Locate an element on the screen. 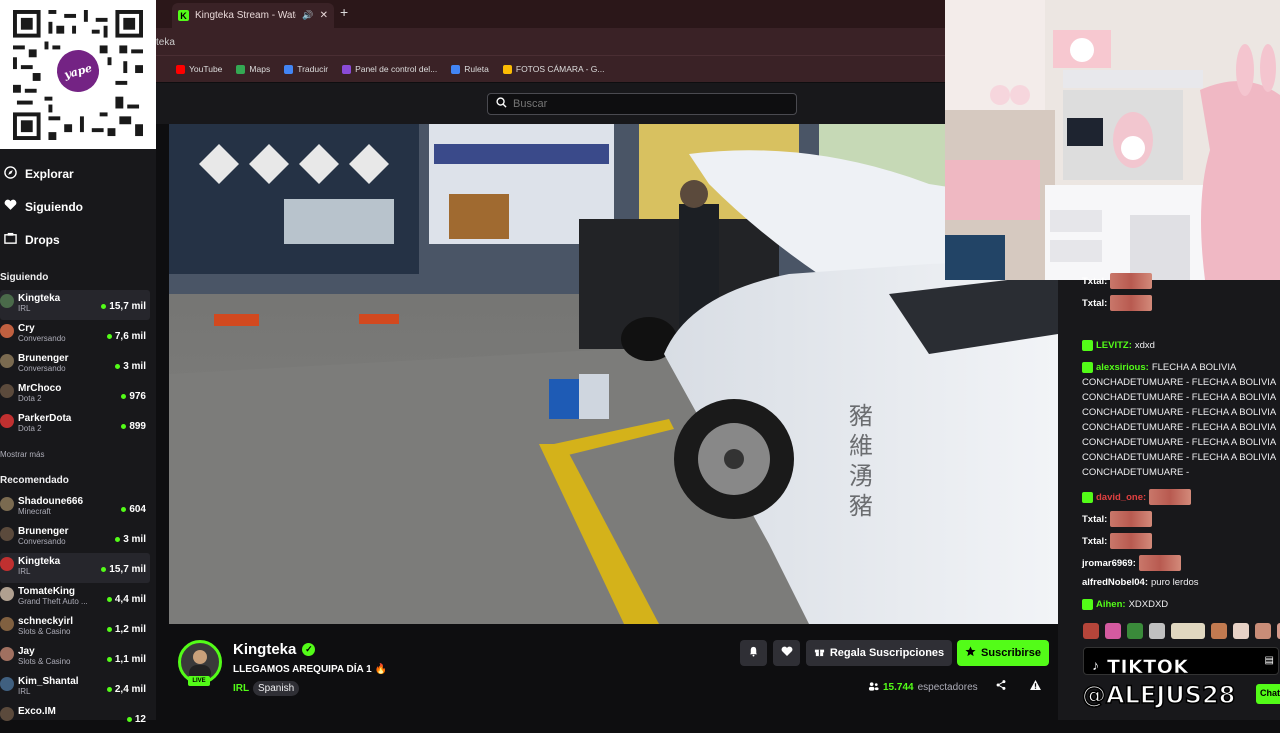 The image size is (1280, 733). sidebar-channel: ParkerDota Dota 2 899 is located at coordinates (75, 425).